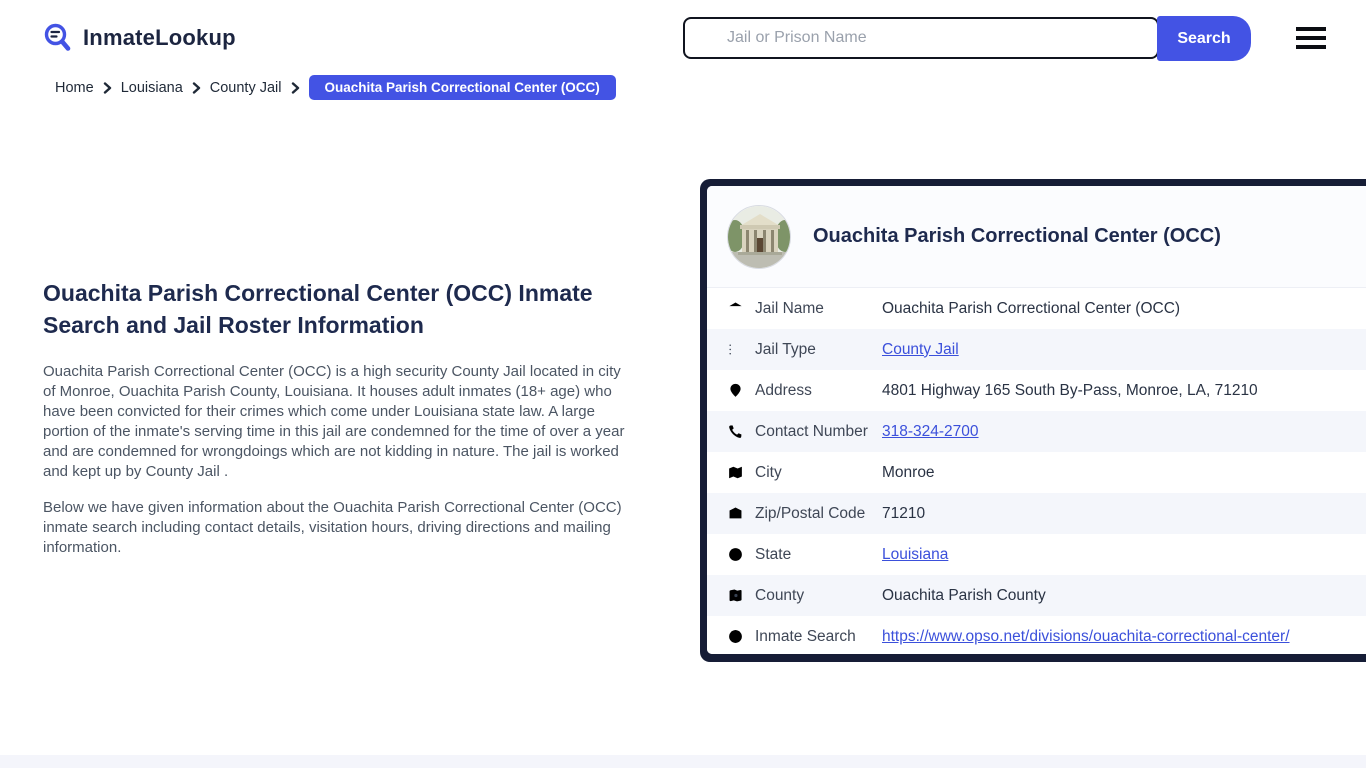 The height and width of the screenshot is (768, 1366). I want to click on search-input, so click(921, 38).